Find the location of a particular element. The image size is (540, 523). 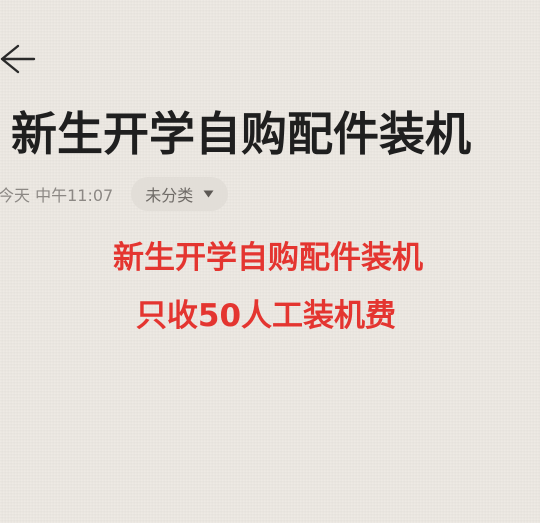

page-title: 新生开学自购配件装机 is located at coordinates (241, 134).